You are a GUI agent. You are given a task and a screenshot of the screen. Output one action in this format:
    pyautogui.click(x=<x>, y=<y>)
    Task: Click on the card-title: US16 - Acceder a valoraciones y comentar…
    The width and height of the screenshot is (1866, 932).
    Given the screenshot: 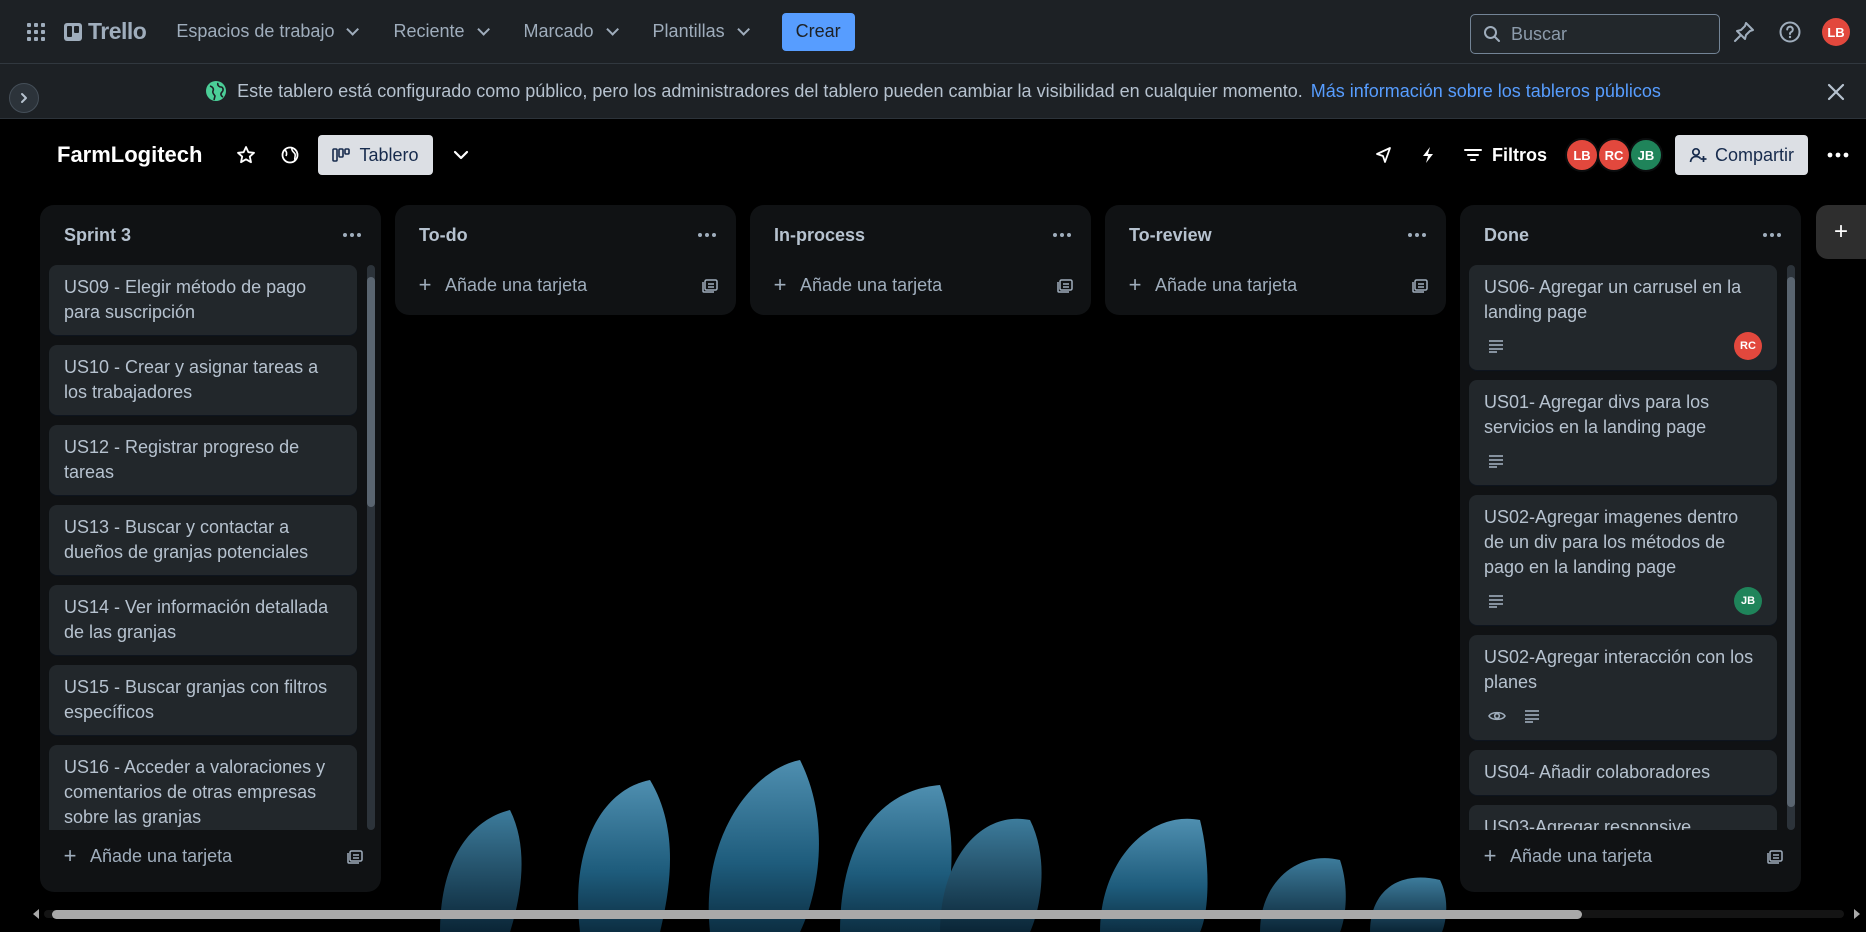 What is the action you would take?
    pyautogui.click(x=195, y=792)
    